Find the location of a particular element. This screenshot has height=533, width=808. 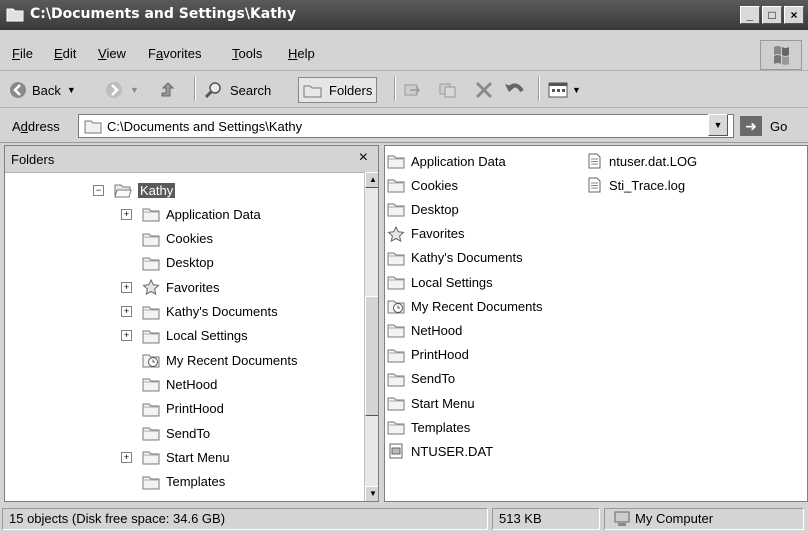

address-dropdown-button: ▼ is located at coordinates (718, 125).